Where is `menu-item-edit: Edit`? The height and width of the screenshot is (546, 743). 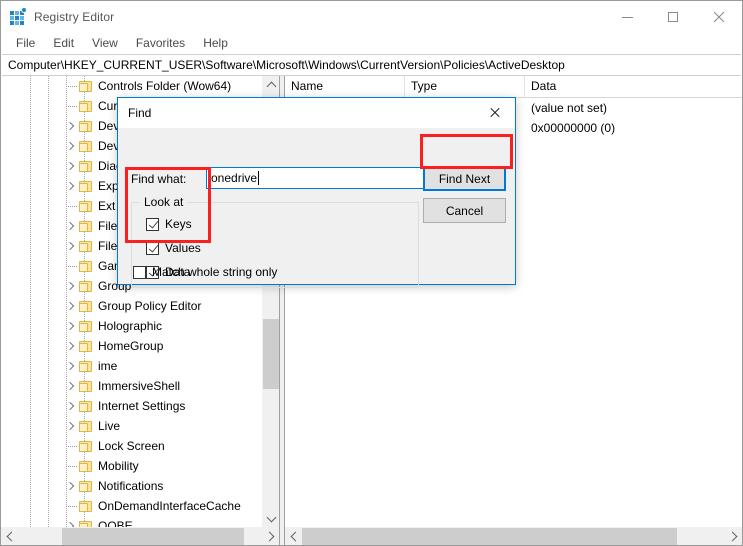 menu-item-edit: Edit is located at coordinates (63, 43).